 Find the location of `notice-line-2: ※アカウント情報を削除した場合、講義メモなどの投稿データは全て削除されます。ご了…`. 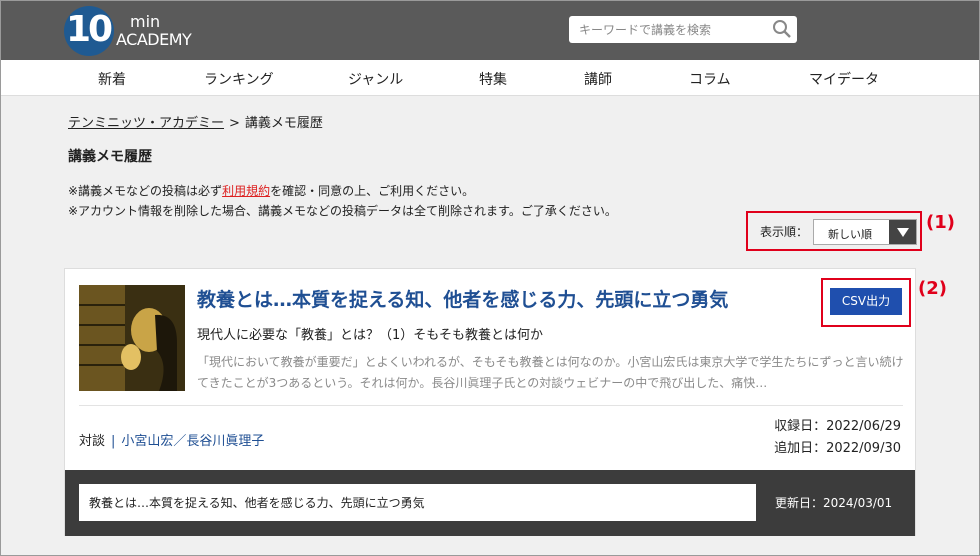

notice-line-2: ※アカウント情報を削除した場合、講義メモなどの投稿データは全て削除されます。ご了… is located at coordinates (342, 211).